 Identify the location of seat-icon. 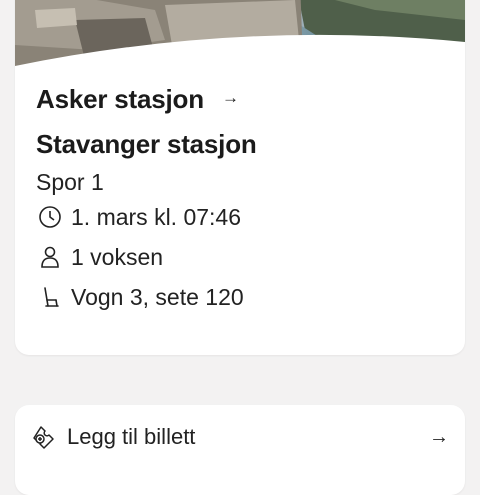
(50, 297).